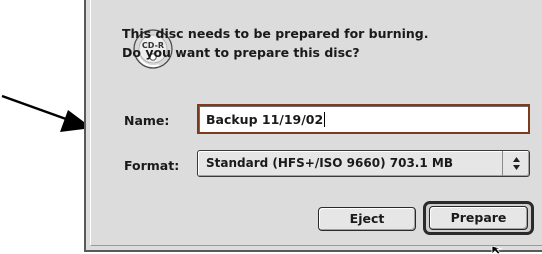 Image resolution: width=542 pixels, height=254 pixels. What do you see at coordinates (265, 119) in the screenshot?
I see `name-field-value: Backup 11/19/02` at bounding box center [265, 119].